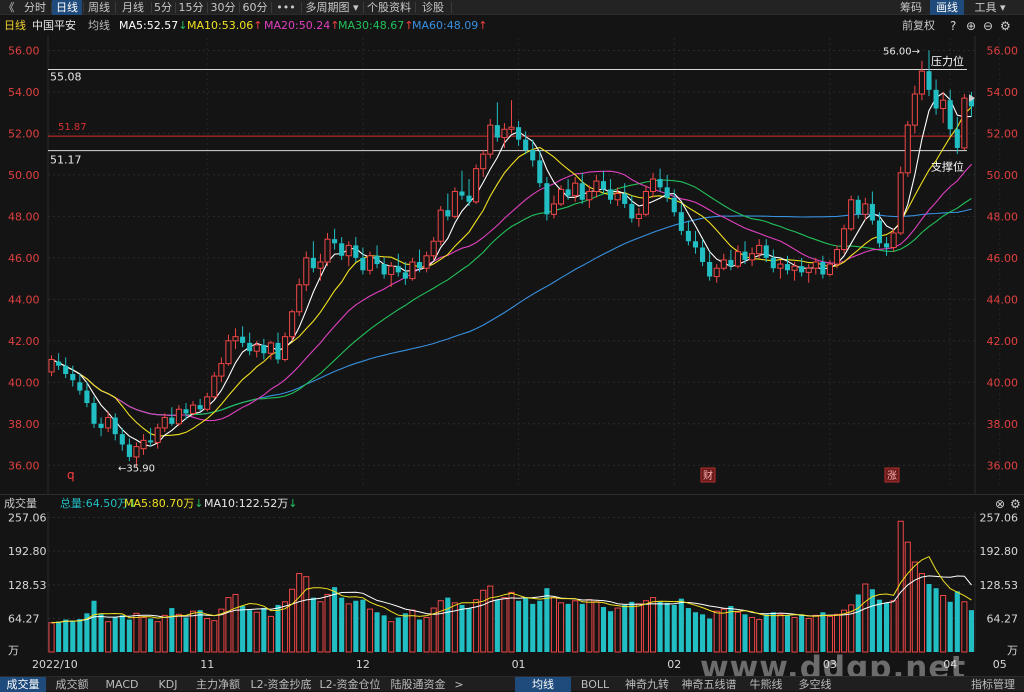 Image resolution: width=1024 pixels, height=692 pixels. What do you see at coordinates (433, 7) in the screenshot?
I see `period-tab-11: 诊股` at bounding box center [433, 7].